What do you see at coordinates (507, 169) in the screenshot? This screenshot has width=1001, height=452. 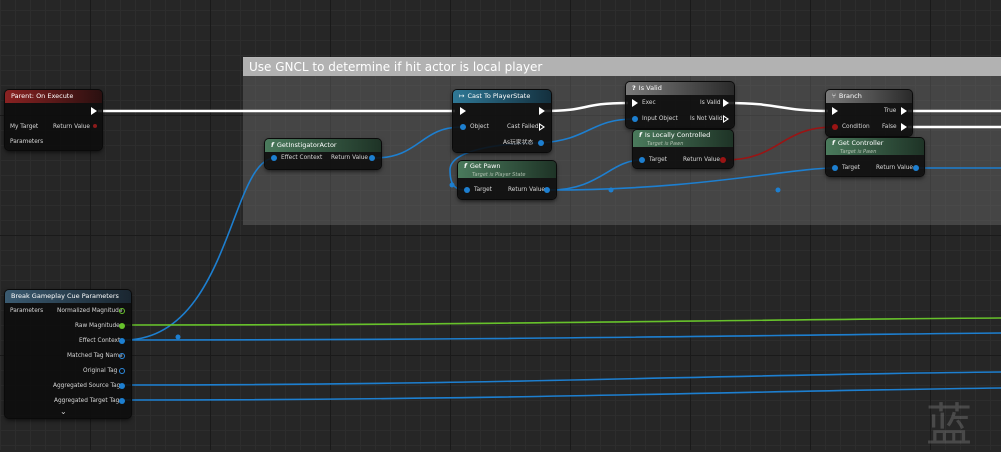 I see `node-header: f Get Pawn Target is Player State` at bounding box center [507, 169].